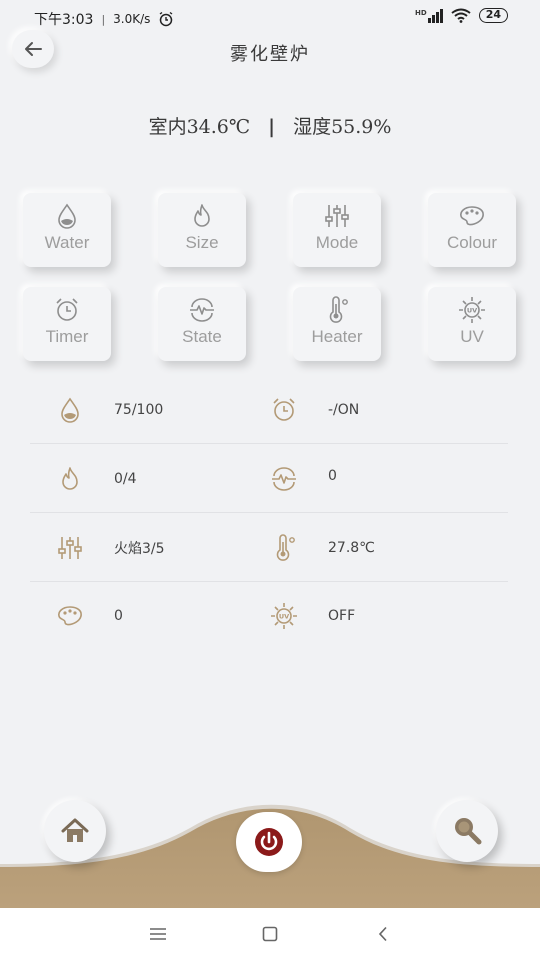 Image resolution: width=540 pixels, height=960 pixels. I want to click on environment-readout: 室内34.6℃ | 湿度55.9%, so click(270, 125).